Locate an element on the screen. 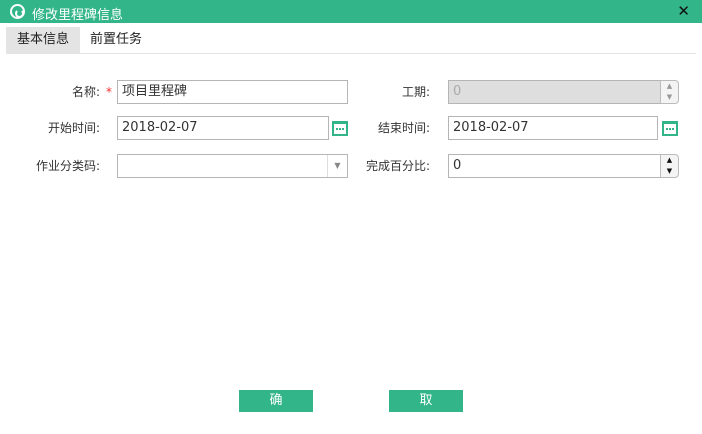 Image resolution: width=702 pixels, height=434 pixels. category-label: 作业分类码: is located at coordinates (67, 166).